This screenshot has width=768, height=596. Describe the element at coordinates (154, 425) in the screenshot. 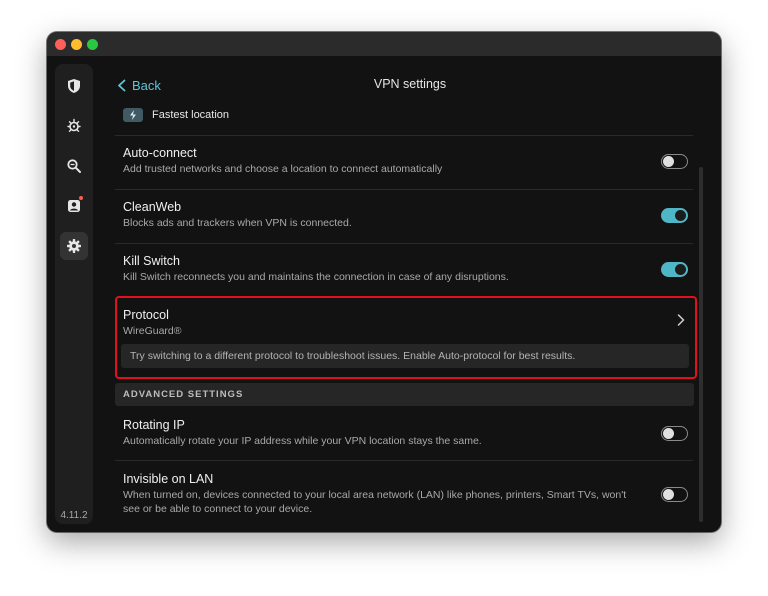

I see `setting-title: Rotating IP` at that location.